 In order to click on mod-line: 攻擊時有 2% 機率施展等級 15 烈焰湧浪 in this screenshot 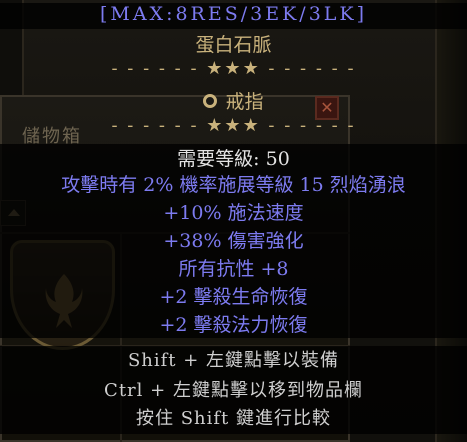, I will do `click(233, 184)`.